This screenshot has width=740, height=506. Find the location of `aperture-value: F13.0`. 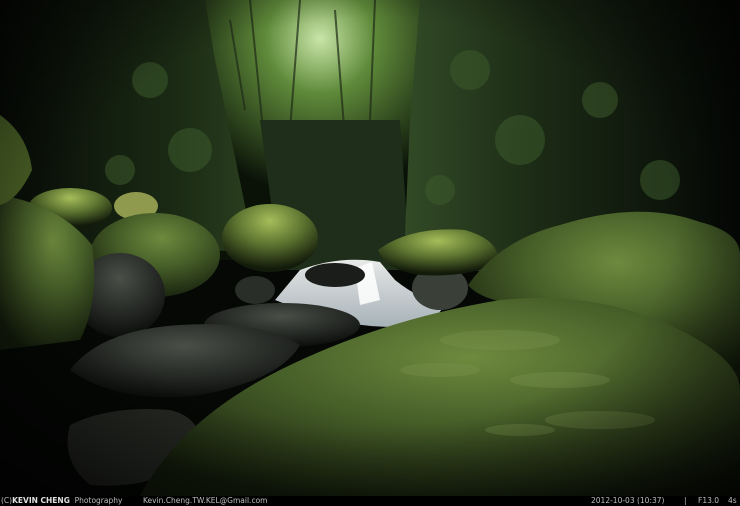

aperture-value: F13.0 is located at coordinates (709, 500).